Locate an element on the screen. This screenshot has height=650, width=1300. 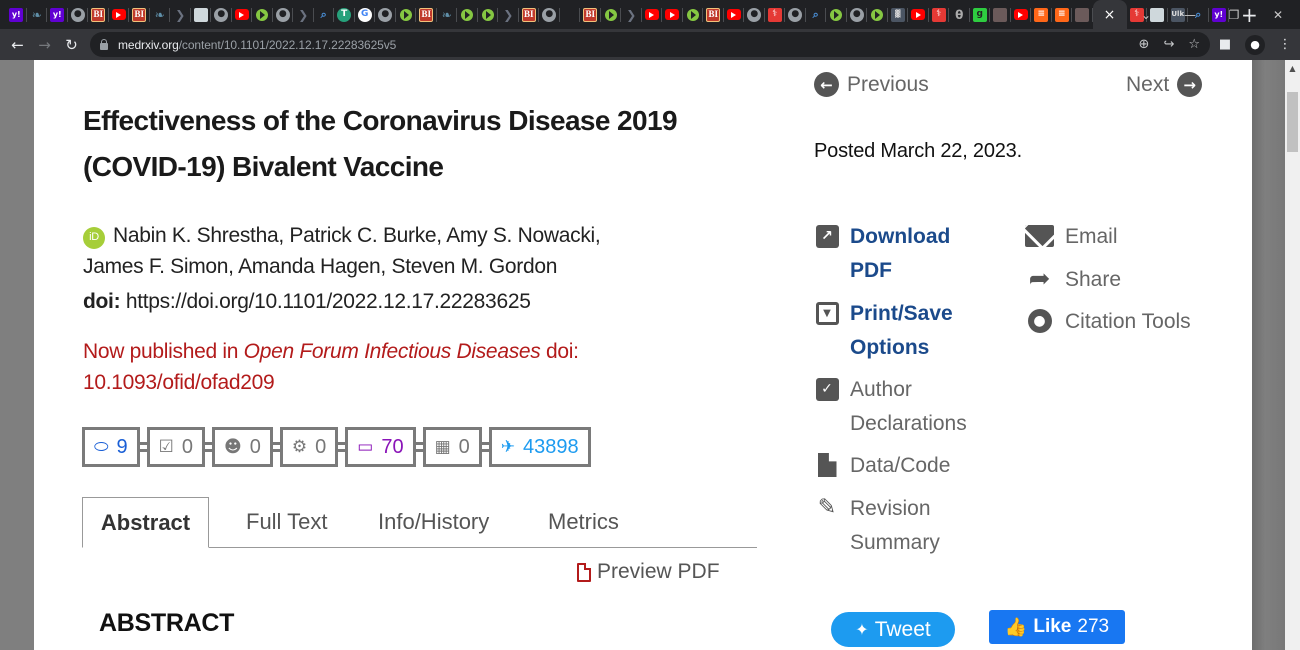
scrollbar-thumb is located at coordinates (1292, 122).